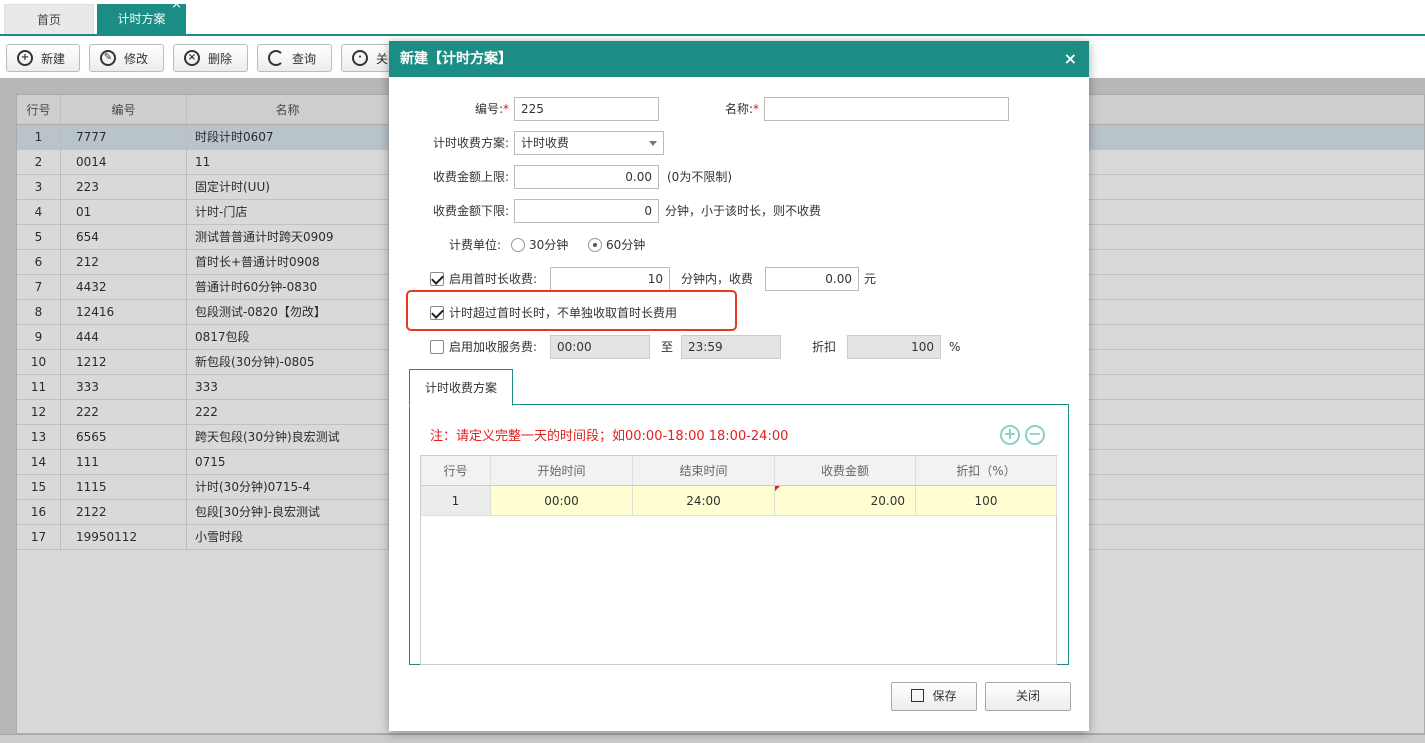 This screenshot has height=743, width=1425. I want to click on service-to-label: 至, so click(667, 347).